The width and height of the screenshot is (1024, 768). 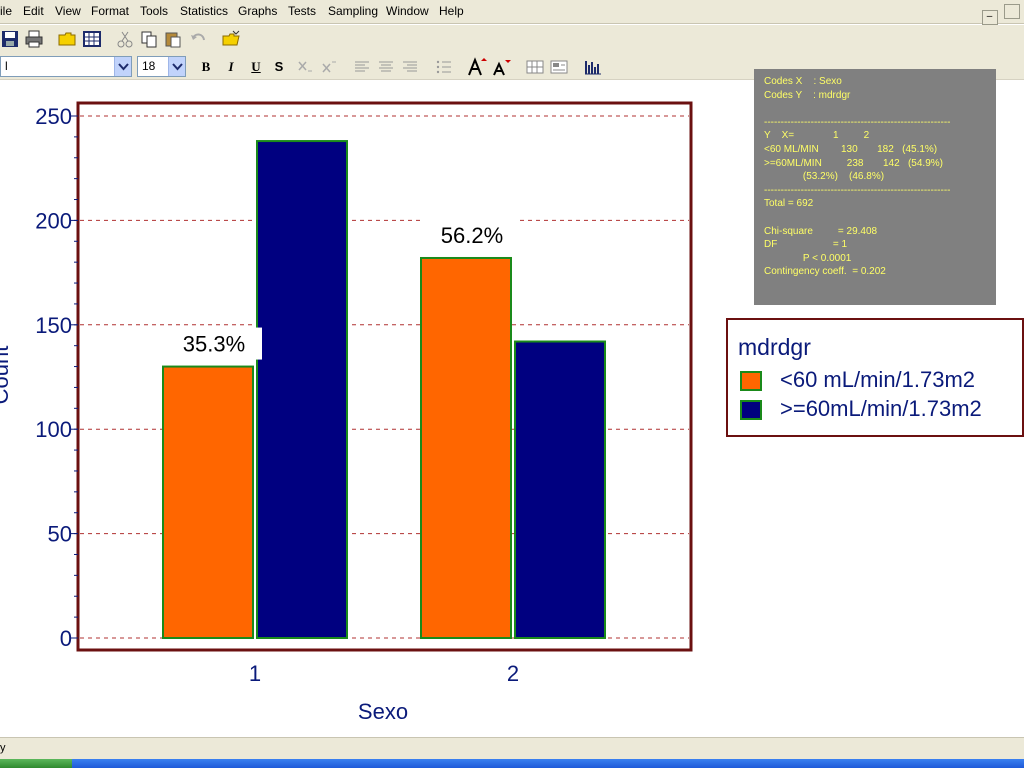 I want to click on status-bar: y, so click(x=512, y=748).